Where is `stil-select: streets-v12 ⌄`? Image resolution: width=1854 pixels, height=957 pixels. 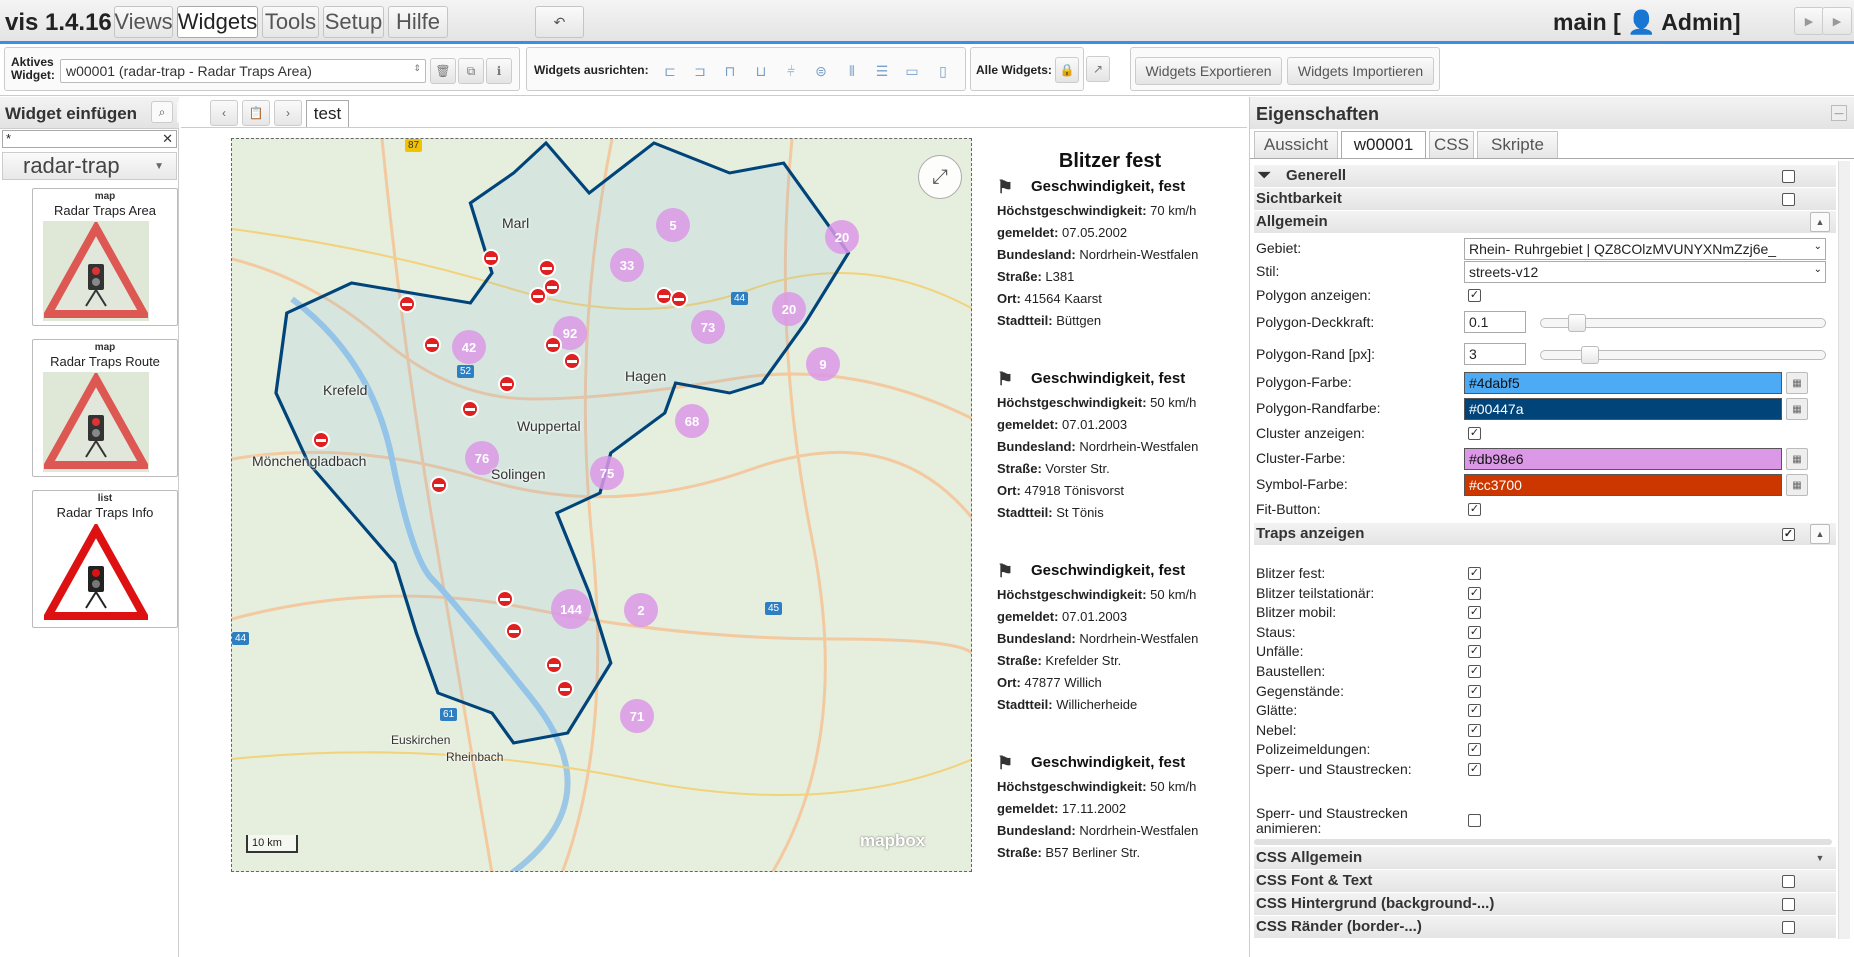 stil-select: streets-v12 ⌄ is located at coordinates (1645, 272).